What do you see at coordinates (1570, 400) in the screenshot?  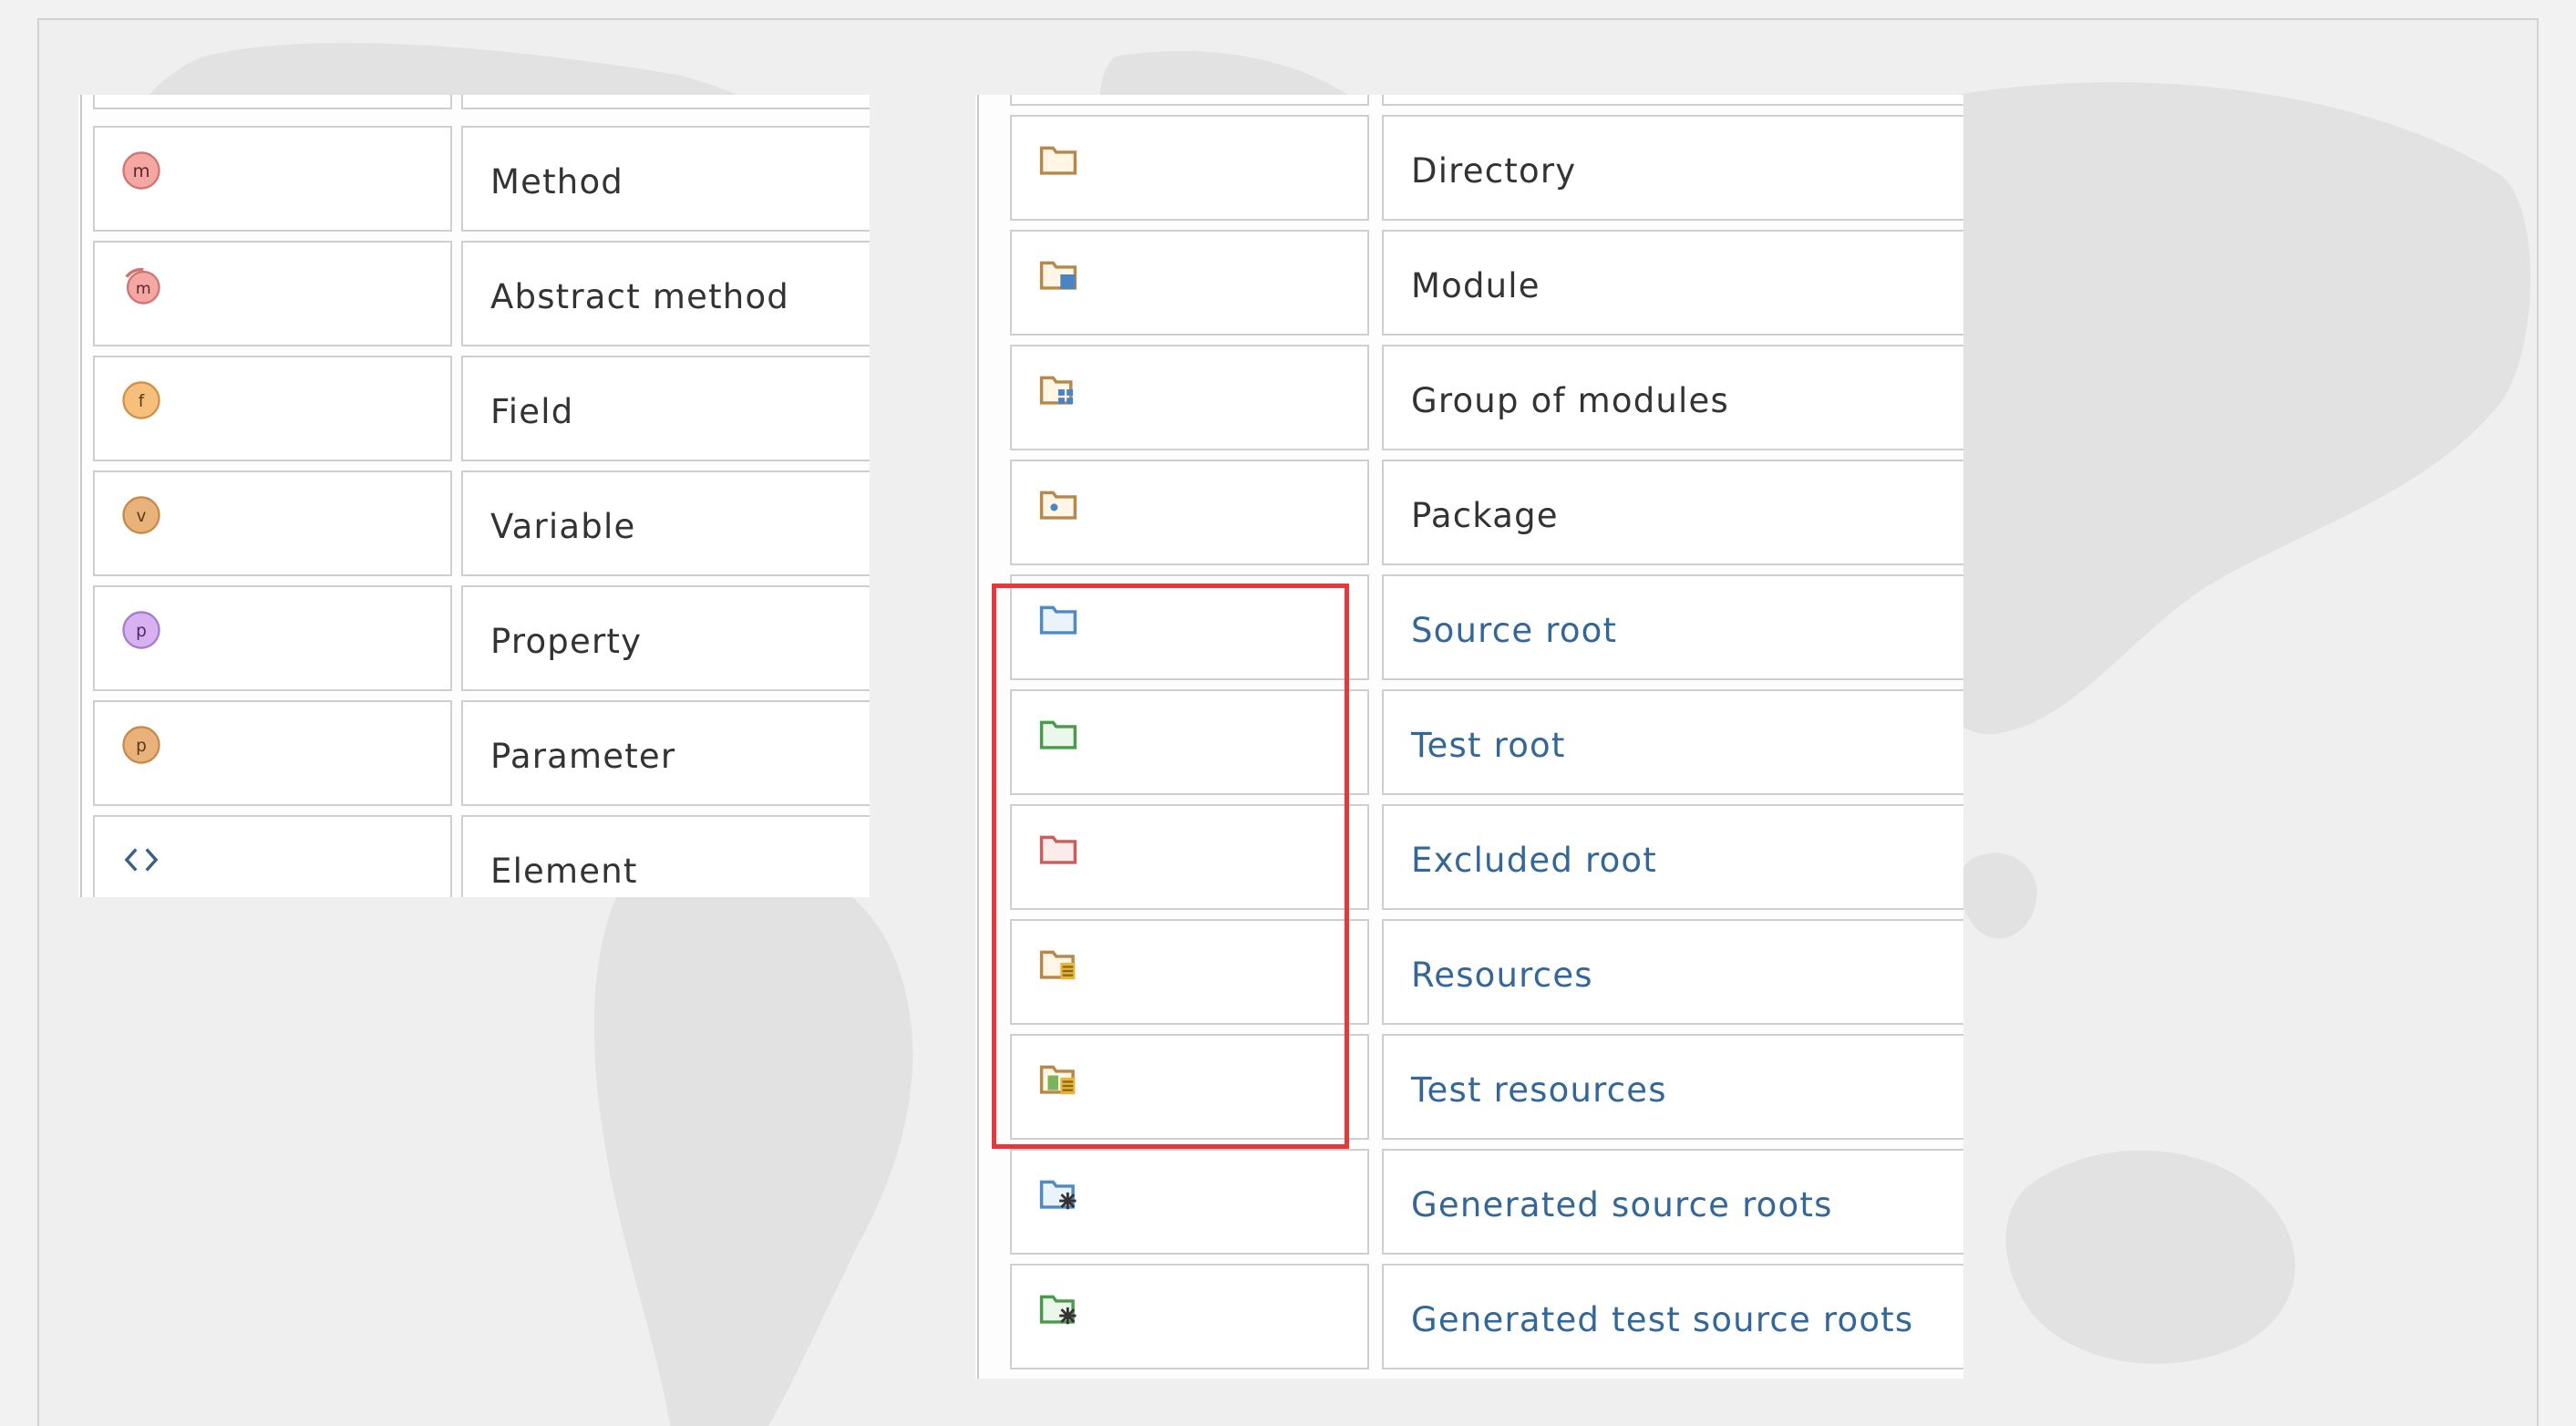 I see `row-label: Group of modules` at bounding box center [1570, 400].